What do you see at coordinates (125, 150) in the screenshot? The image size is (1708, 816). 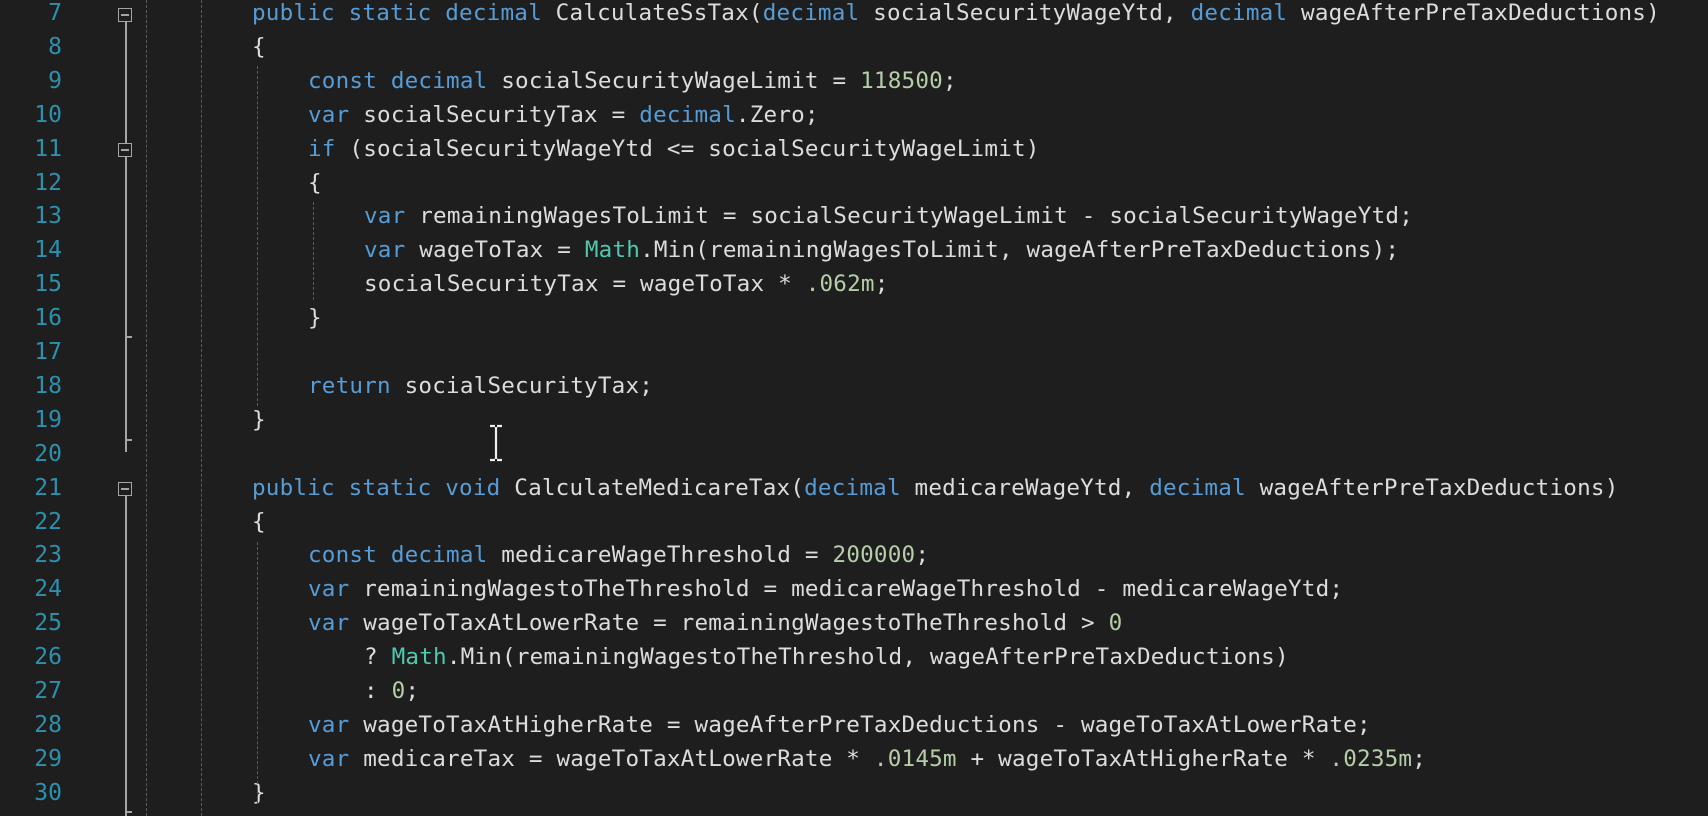 I see `collapse-block-icon` at bounding box center [125, 150].